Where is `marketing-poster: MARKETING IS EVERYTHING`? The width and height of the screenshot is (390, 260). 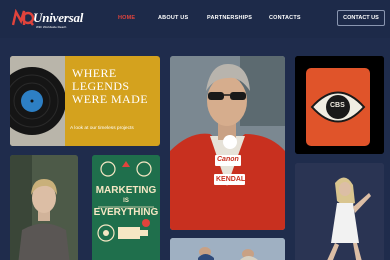 marketing-poster: MARKETING IS EVERYTHING is located at coordinates (126, 207).